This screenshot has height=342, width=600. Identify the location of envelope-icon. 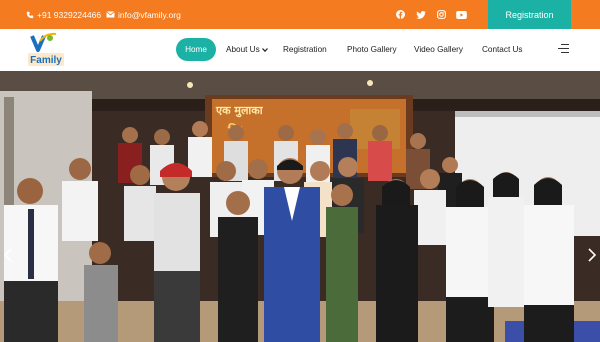
(110, 14).